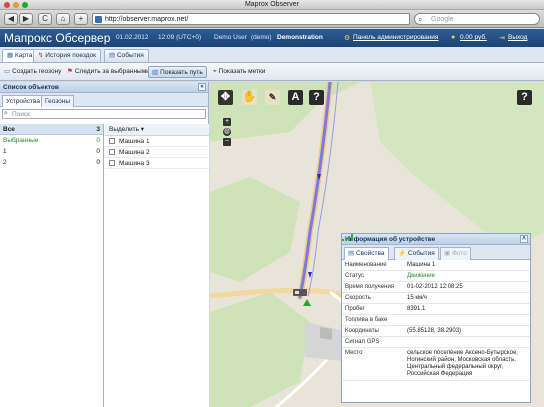 The height and width of the screenshot is (407, 544). I want to click on photo-icon: ▣, so click(448, 253).